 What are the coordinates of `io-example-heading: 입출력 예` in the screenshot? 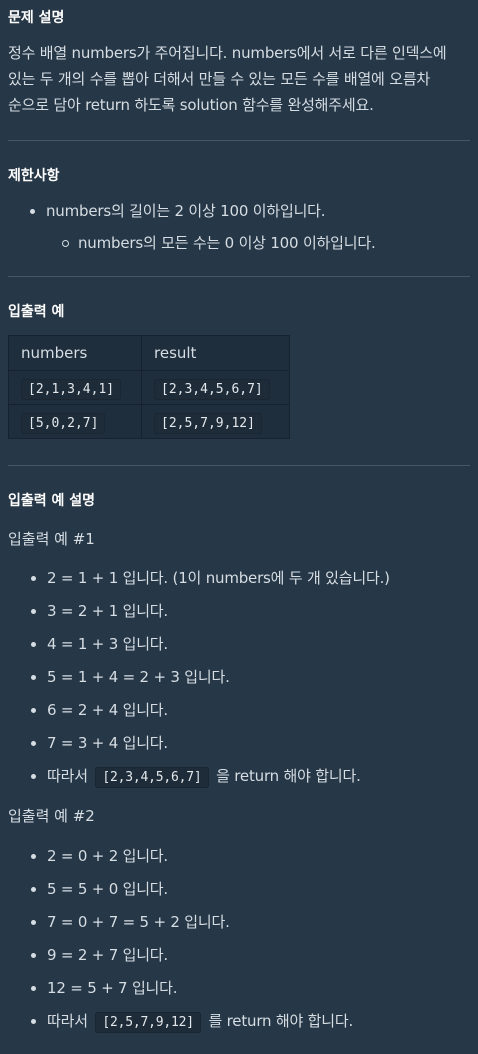 It's located at (36, 312).